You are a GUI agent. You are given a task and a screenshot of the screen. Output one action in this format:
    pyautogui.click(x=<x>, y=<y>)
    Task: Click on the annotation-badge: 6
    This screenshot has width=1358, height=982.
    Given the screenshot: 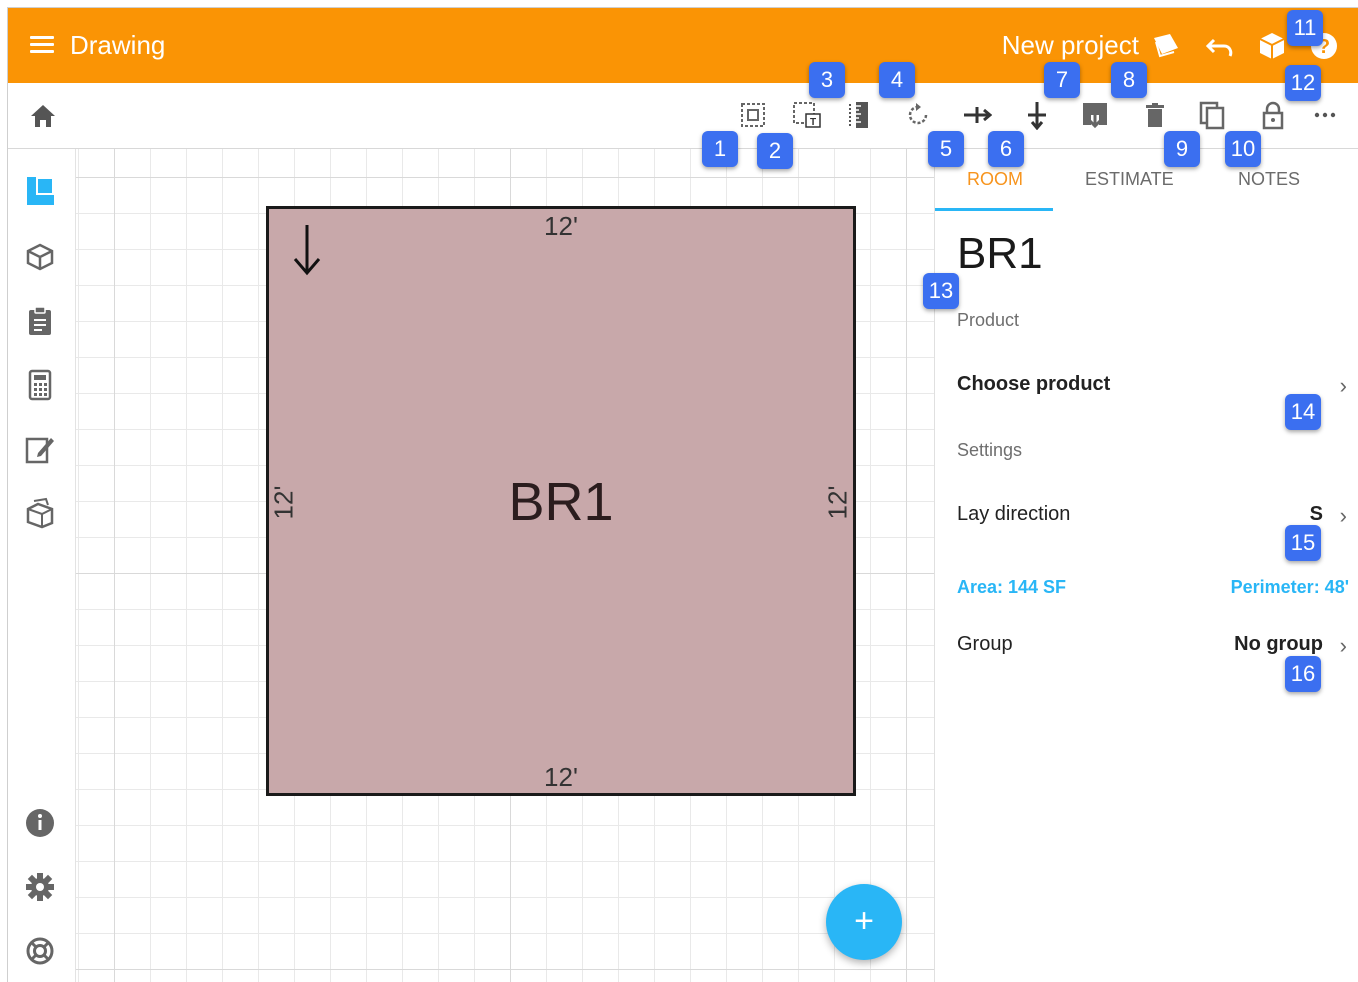 What is the action you would take?
    pyautogui.click(x=1006, y=149)
    